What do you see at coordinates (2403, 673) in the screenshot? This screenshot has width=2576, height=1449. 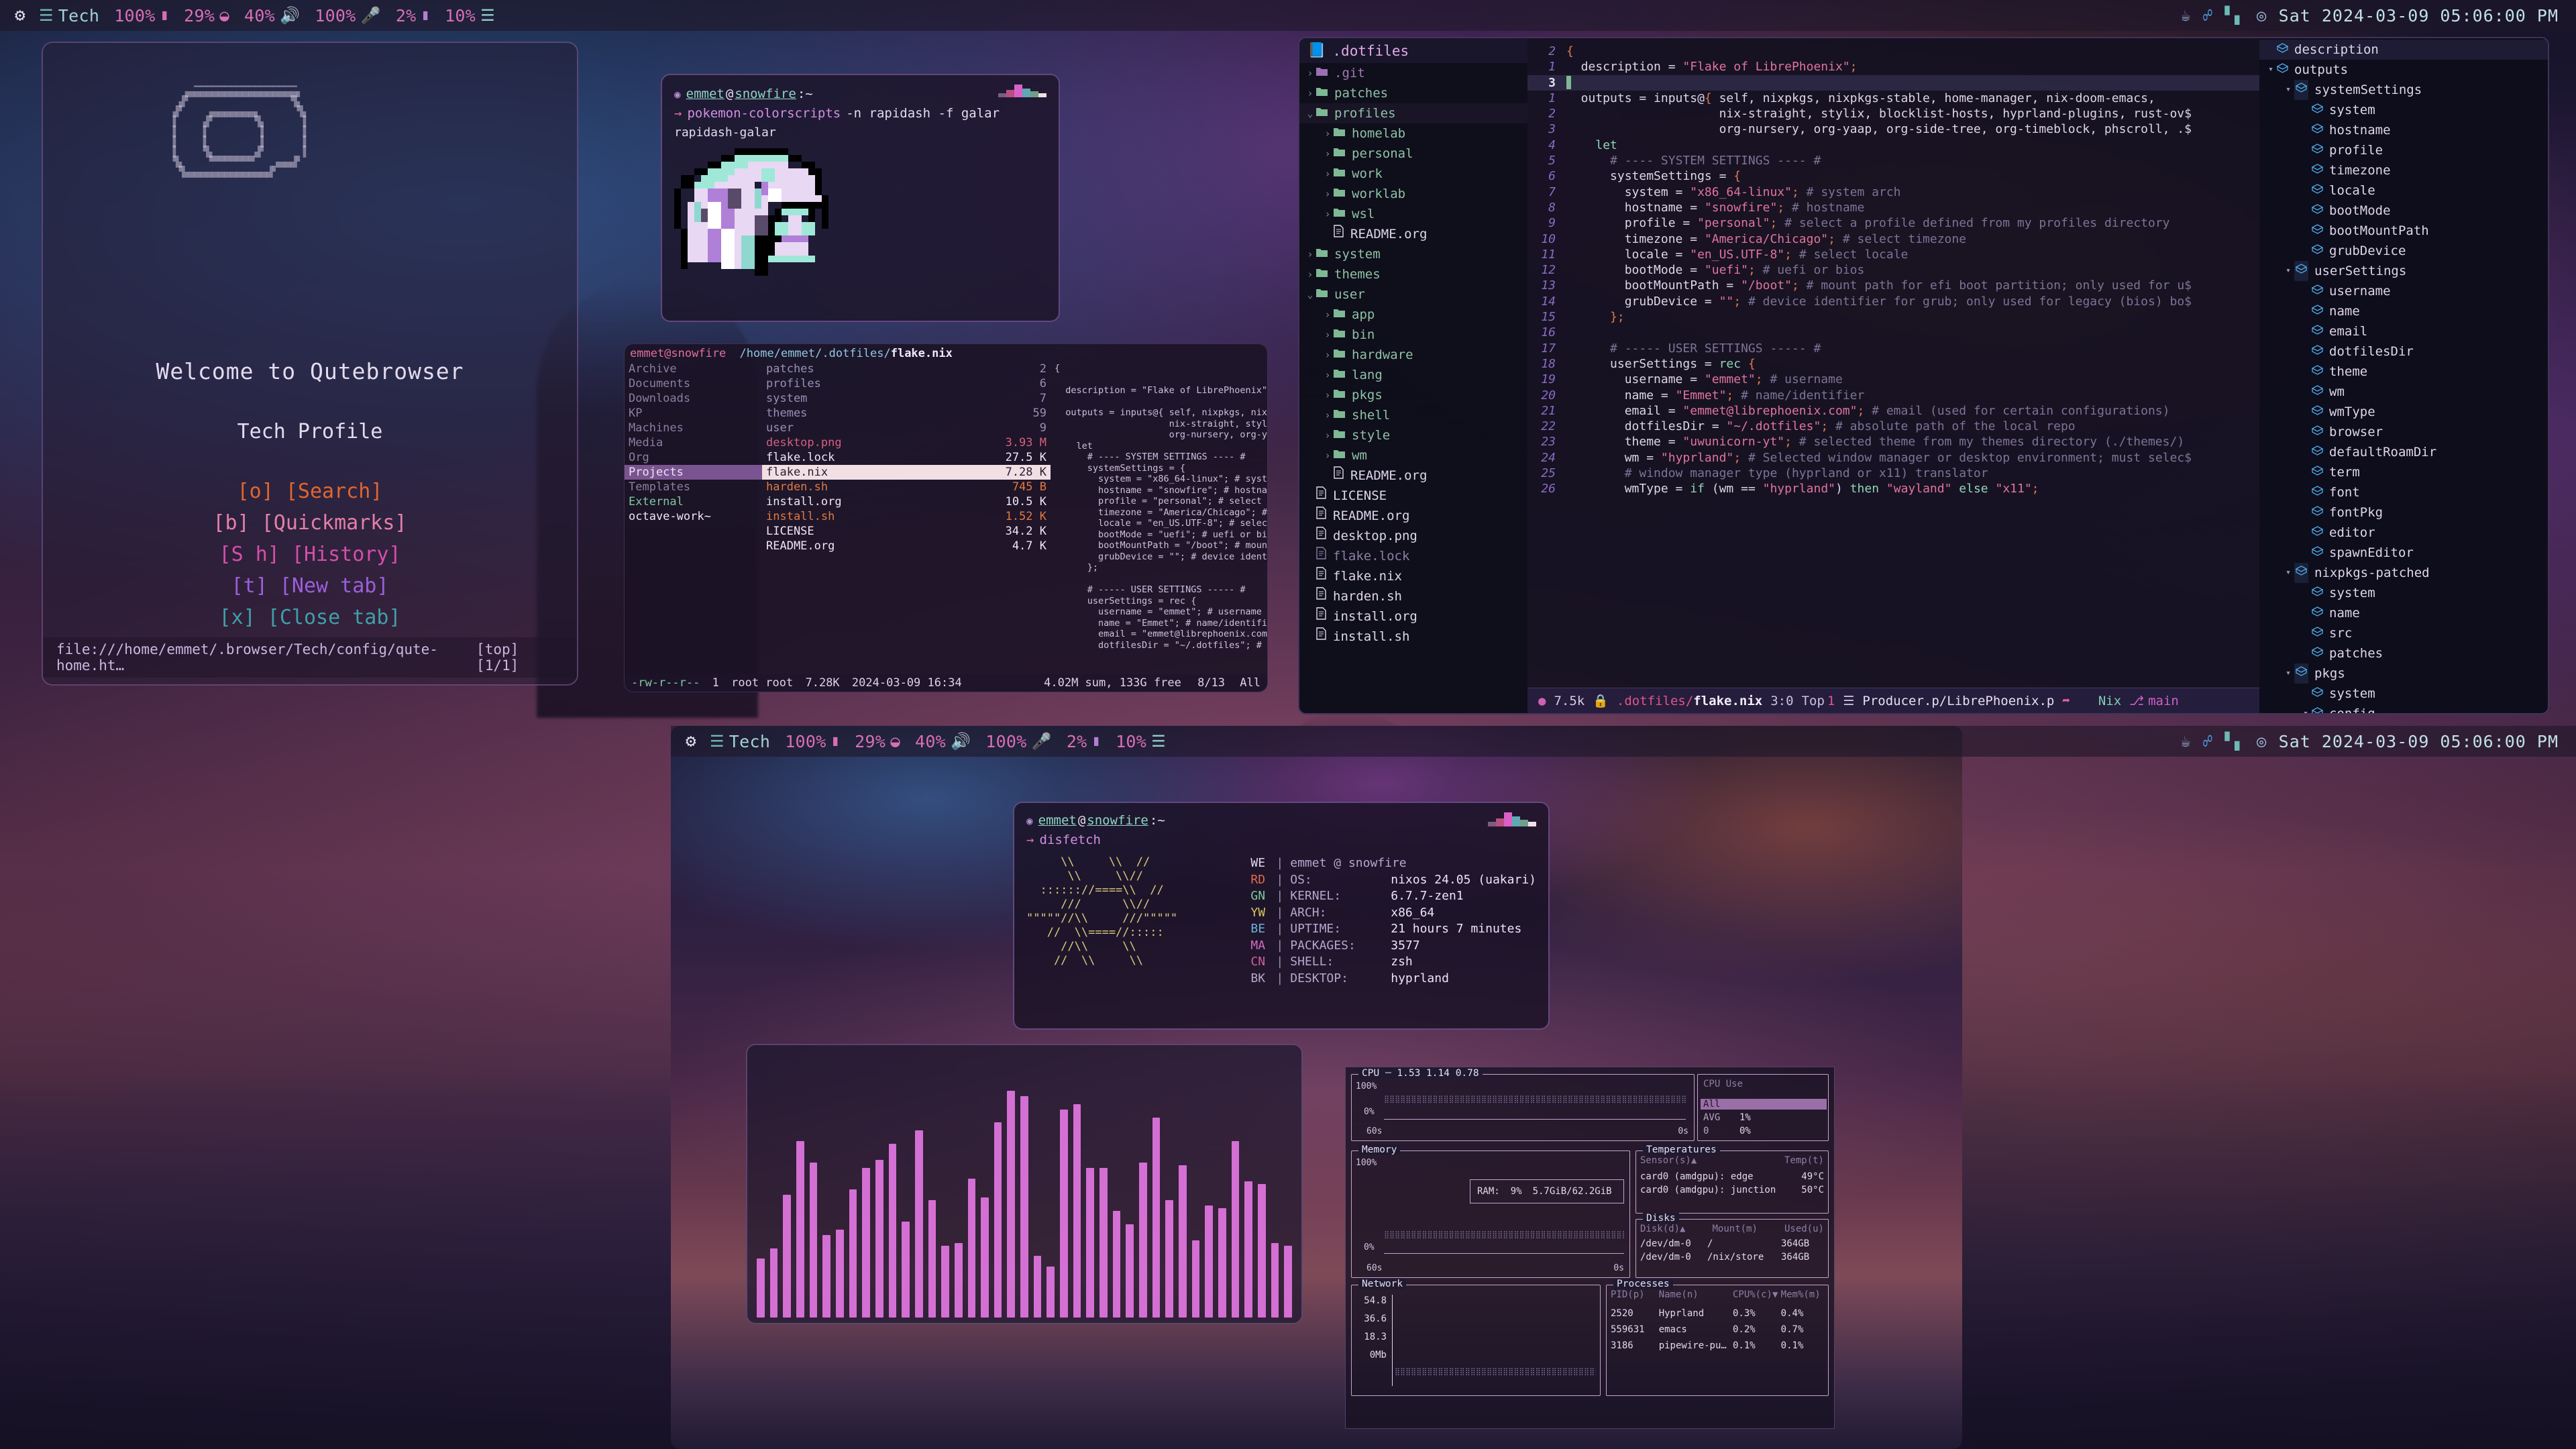 I see `imenu-item-pkgs: ▾ pkgs` at bounding box center [2403, 673].